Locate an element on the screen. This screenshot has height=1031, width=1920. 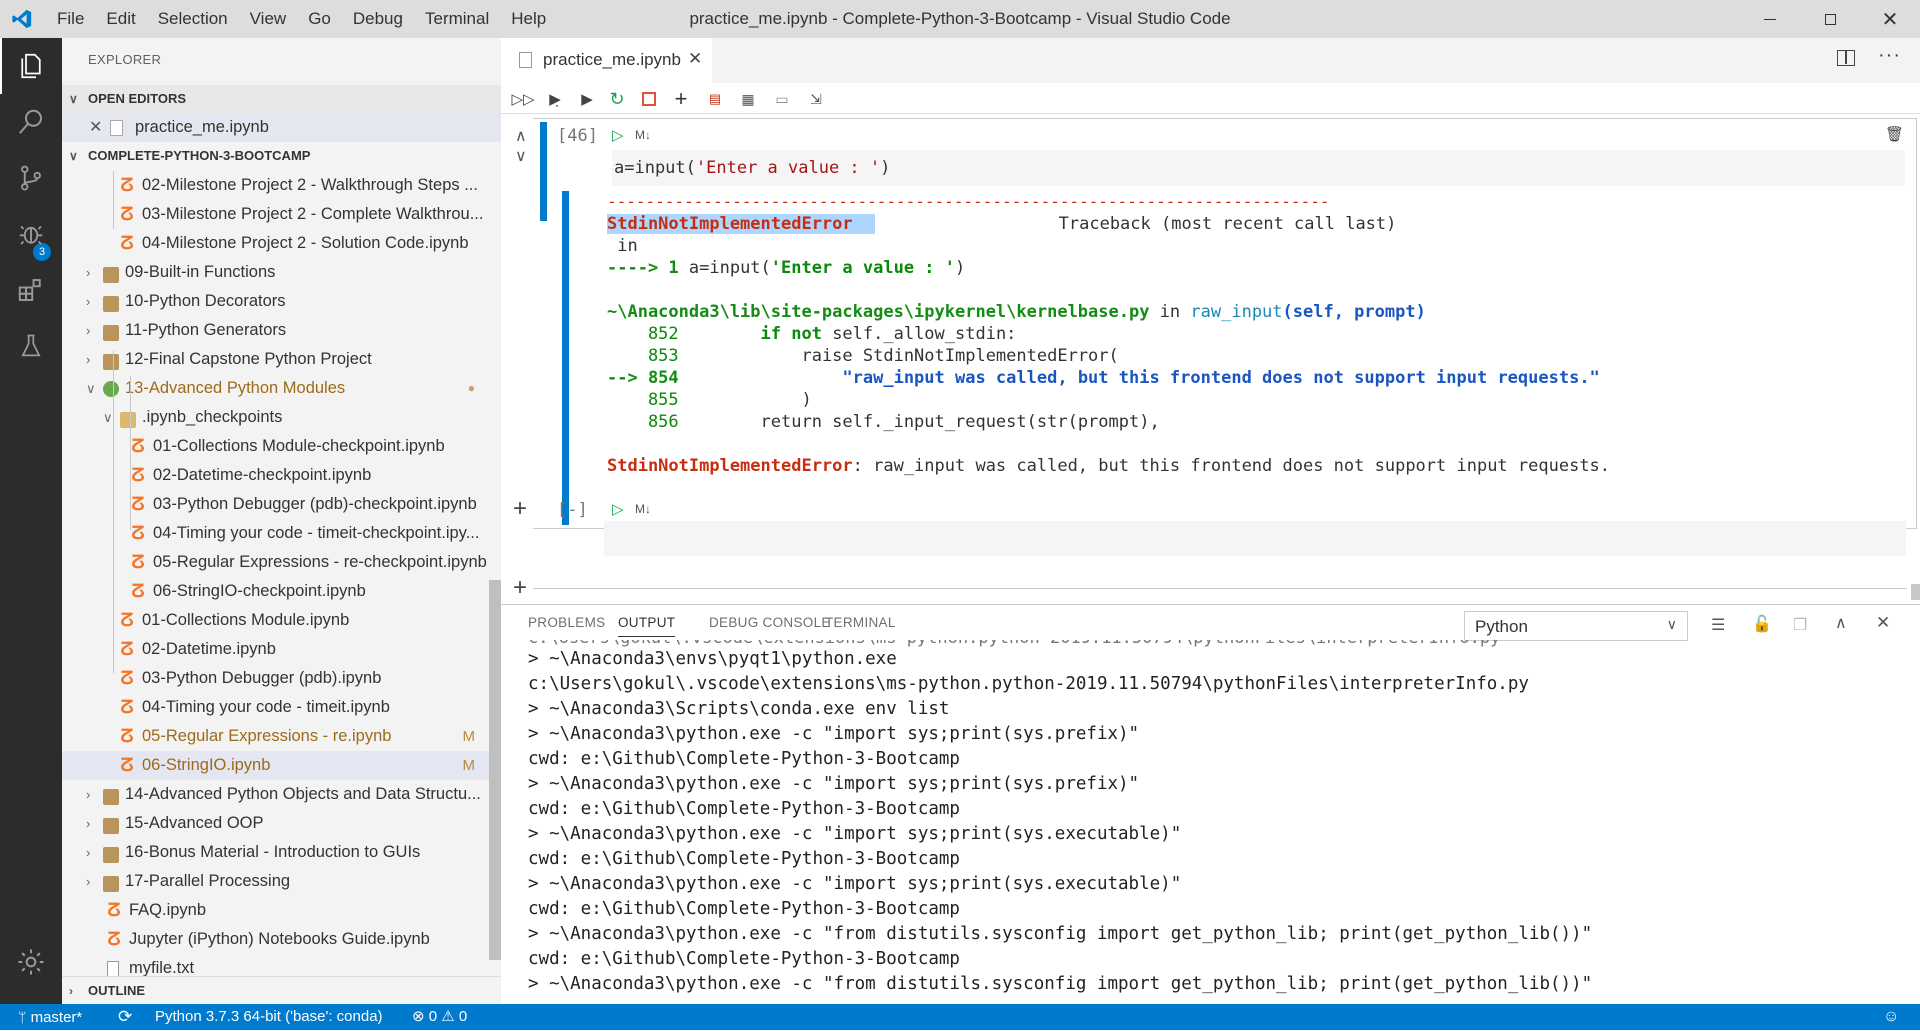
run-below-icon: ▶ is located at coordinates (587, 99).